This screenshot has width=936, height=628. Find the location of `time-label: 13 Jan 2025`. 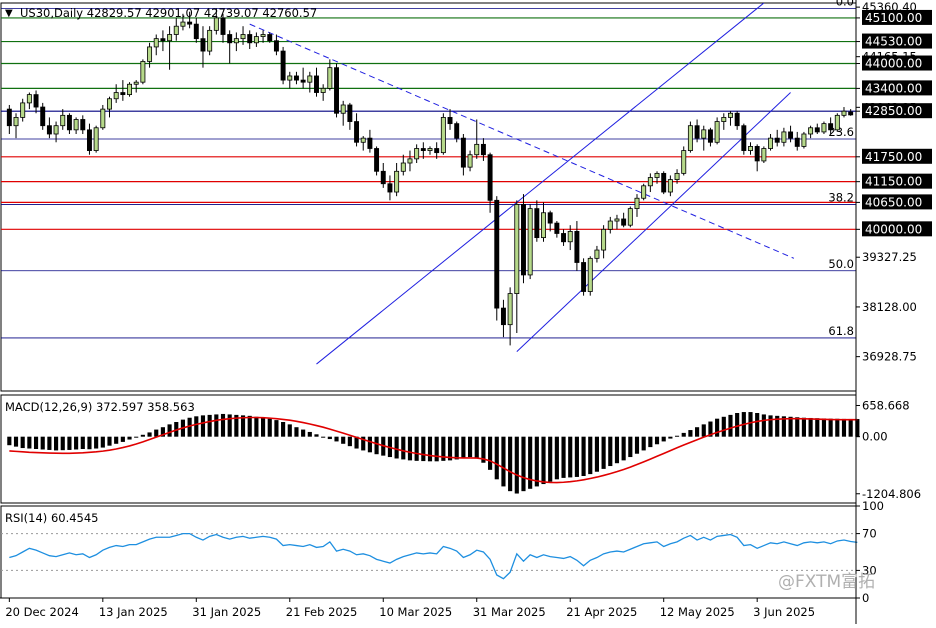

time-label: 13 Jan 2025 is located at coordinates (133, 612).